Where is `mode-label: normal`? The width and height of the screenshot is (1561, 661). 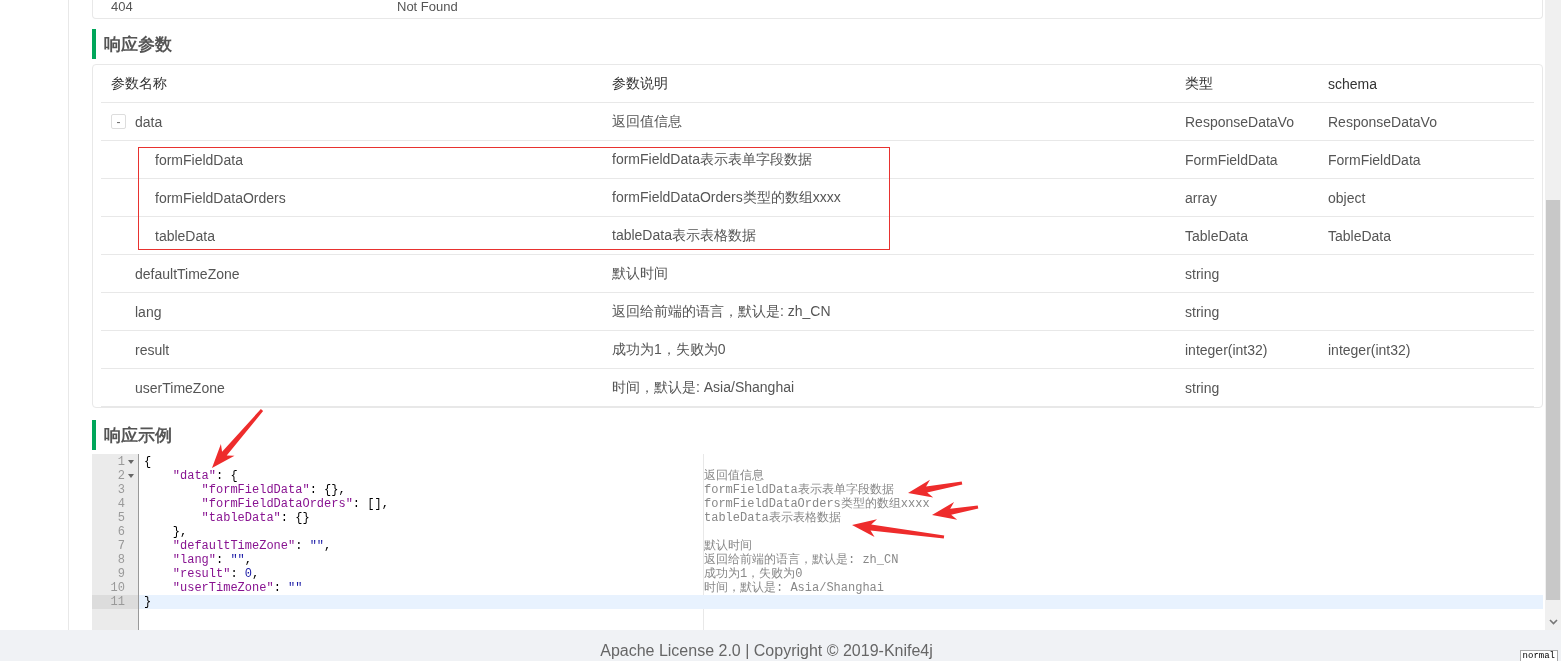 mode-label: normal is located at coordinates (1538, 655).